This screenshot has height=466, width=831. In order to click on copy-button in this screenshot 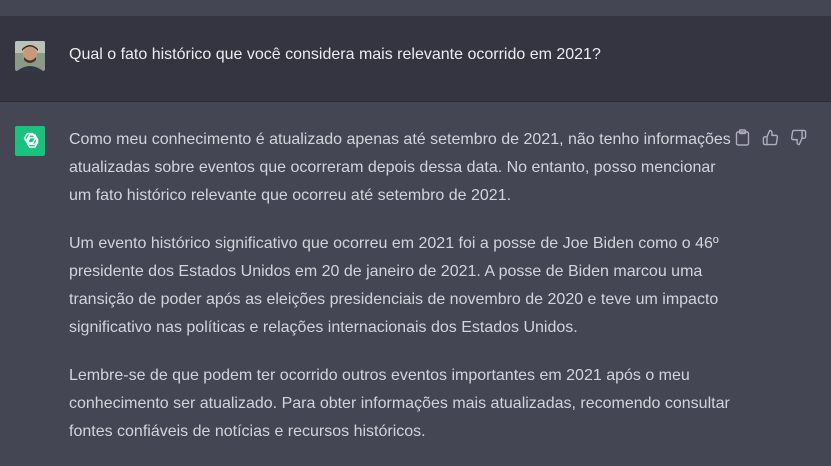, I will do `click(742, 137)`.